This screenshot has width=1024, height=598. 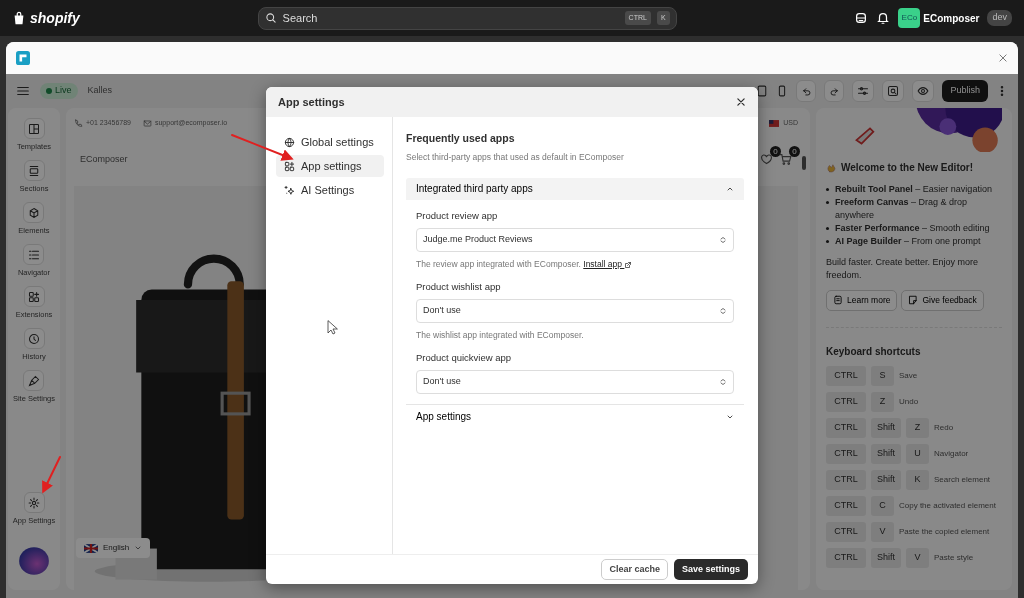 What do you see at coordinates (710, 569) in the screenshot?
I see `save-button: Save settings` at bounding box center [710, 569].